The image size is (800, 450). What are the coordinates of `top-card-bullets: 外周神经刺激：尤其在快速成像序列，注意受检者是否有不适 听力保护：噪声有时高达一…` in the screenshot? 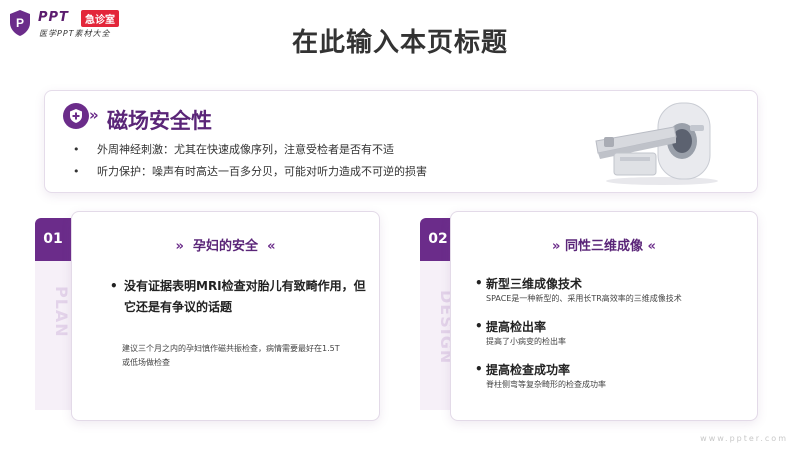 It's located at (250, 161).